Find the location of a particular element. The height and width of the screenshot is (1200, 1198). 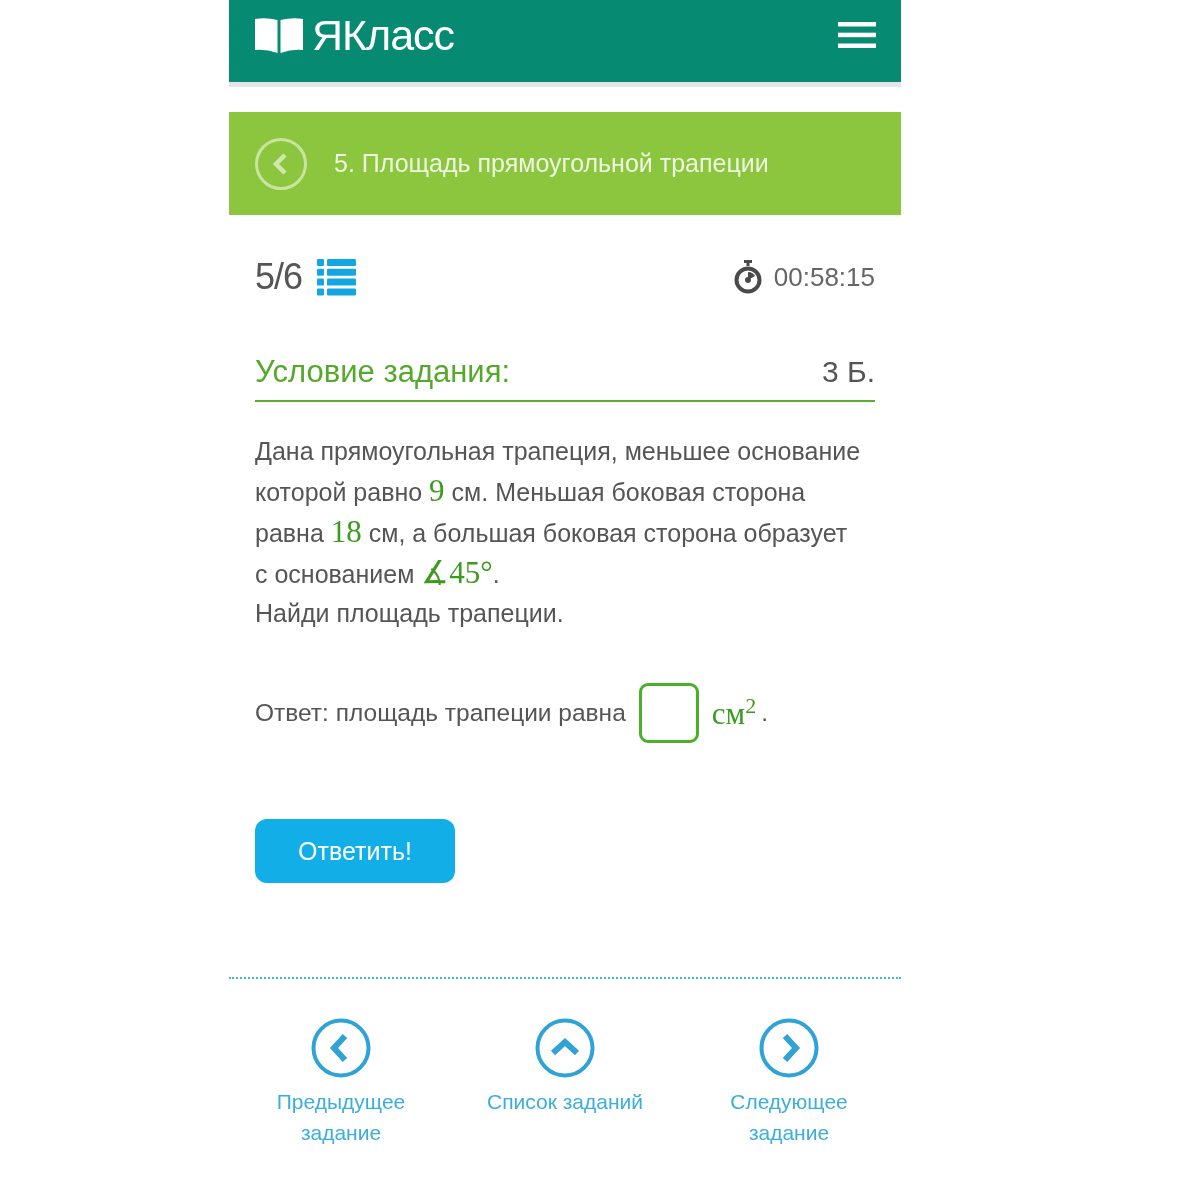

back-button is located at coordinates (281, 163).